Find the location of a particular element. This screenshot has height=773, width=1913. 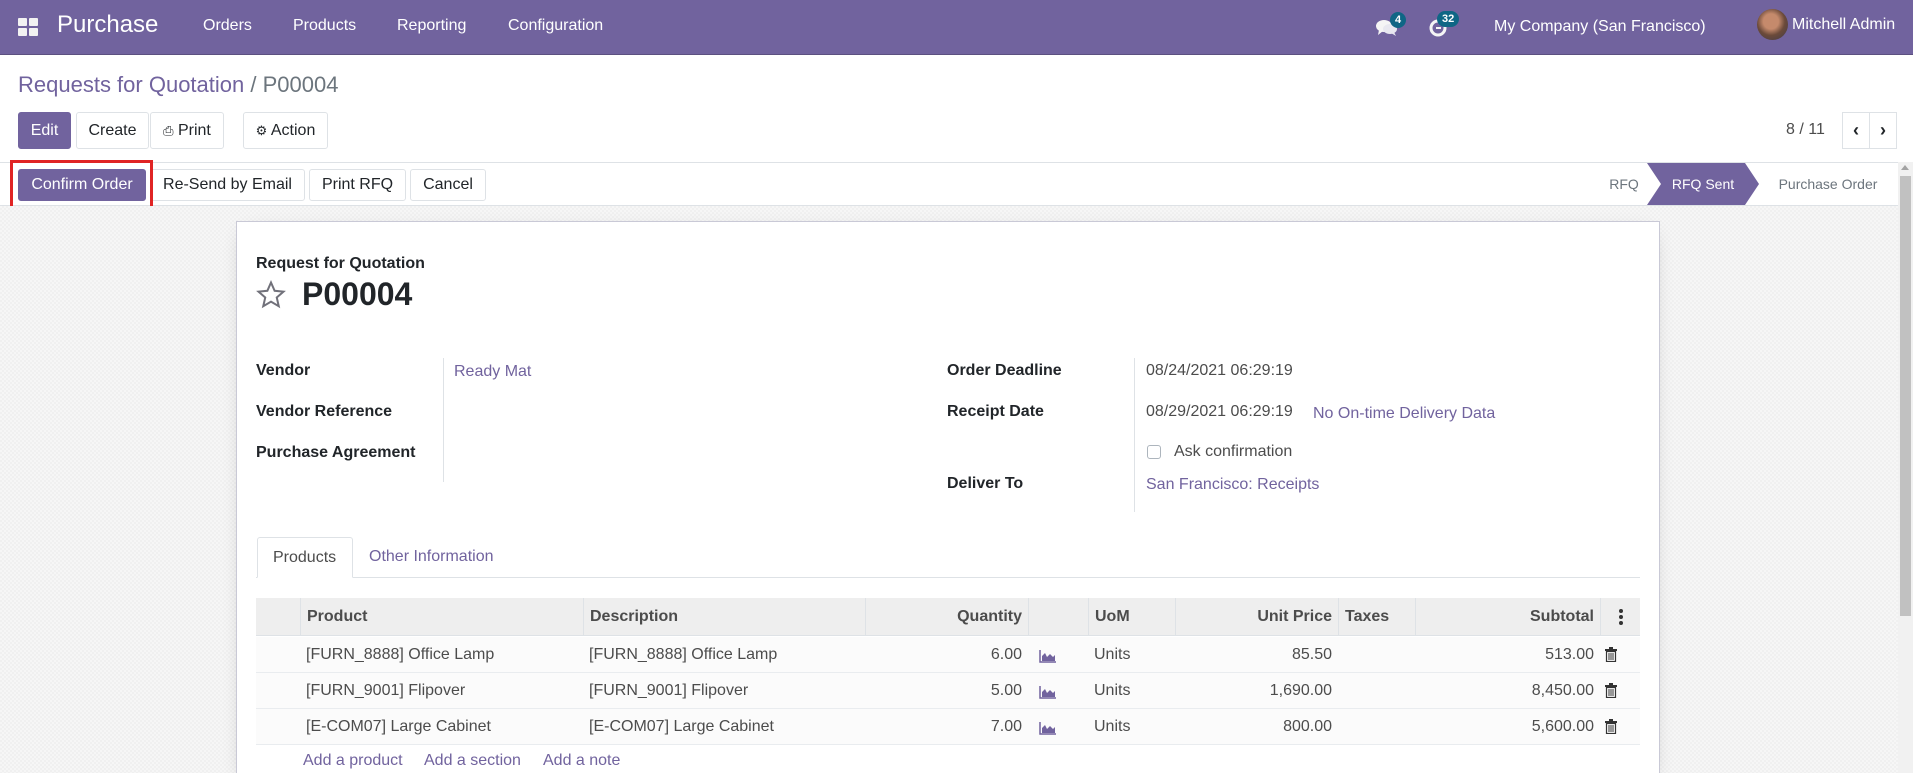

gear-icon: ⚙ is located at coordinates (261, 130).